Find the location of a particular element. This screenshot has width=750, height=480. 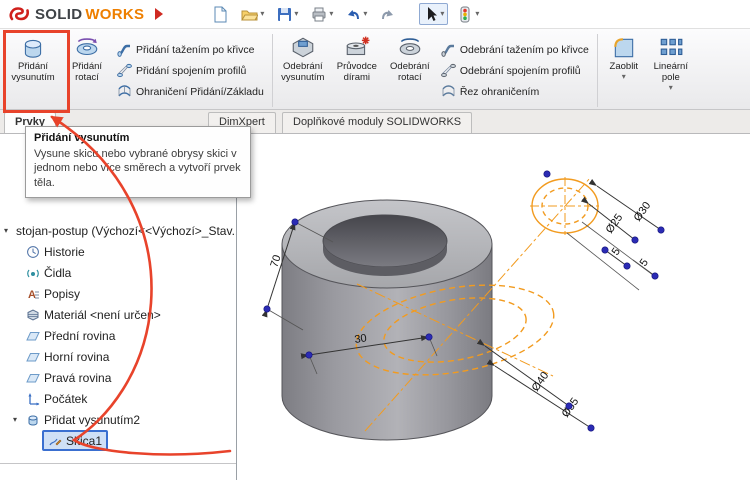

menu-expand-arrow-icon is located at coordinates (159, 14).